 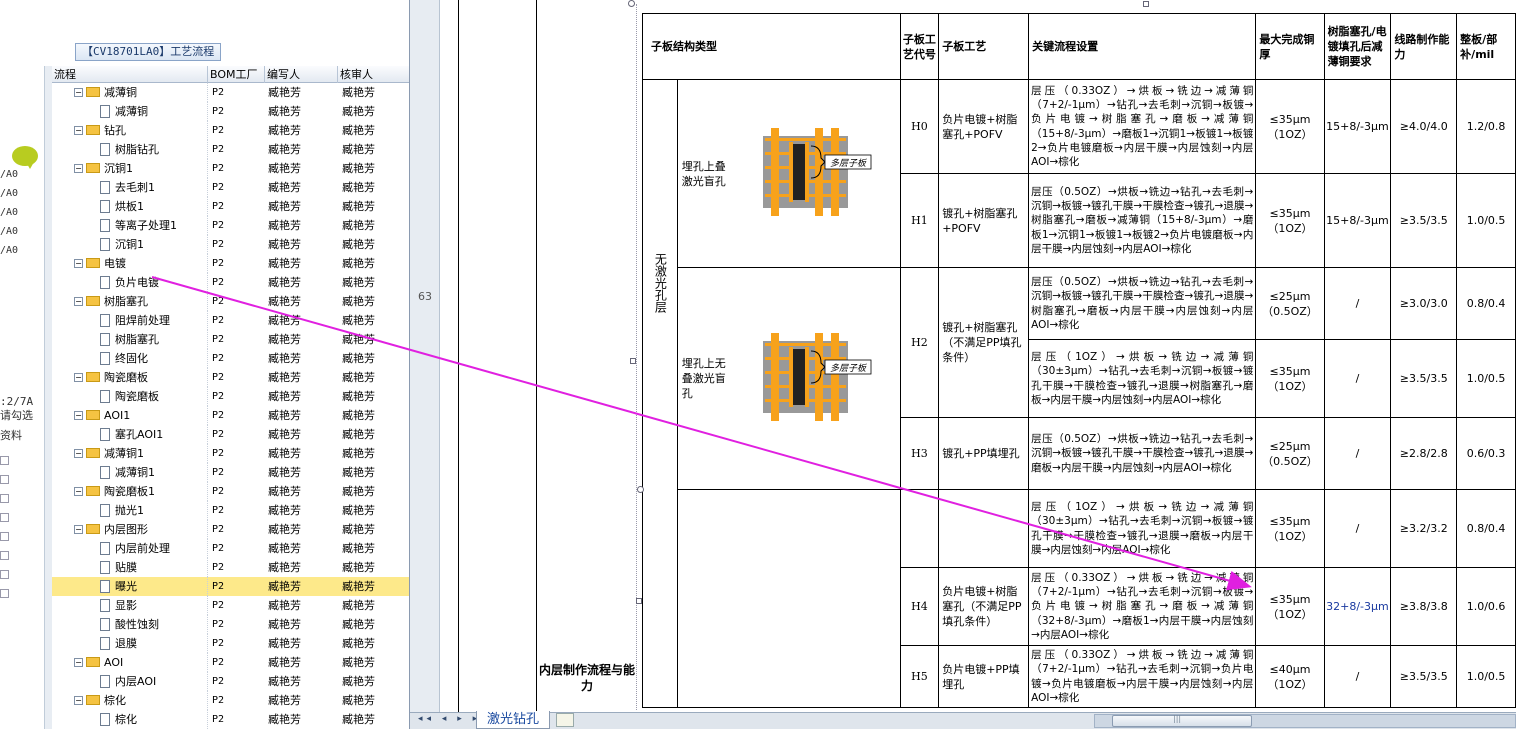 What do you see at coordinates (230, 719) in the screenshot?
I see `tree-row: 棕化 P2 臧艳芳 臧艳芳` at bounding box center [230, 719].